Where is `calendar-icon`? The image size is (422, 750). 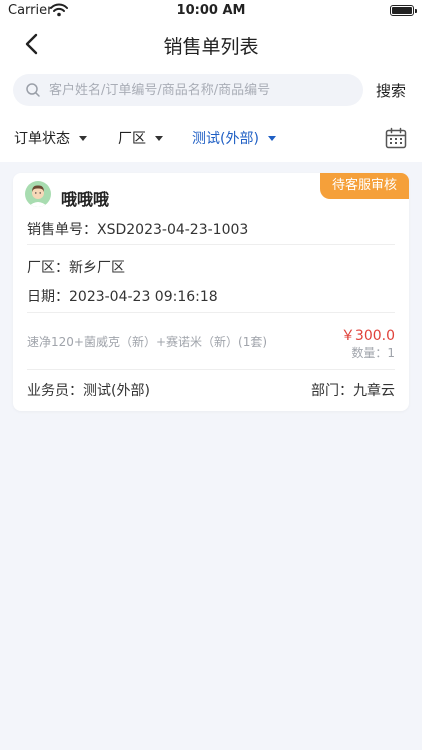
calendar-icon is located at coordinates (396, 138).